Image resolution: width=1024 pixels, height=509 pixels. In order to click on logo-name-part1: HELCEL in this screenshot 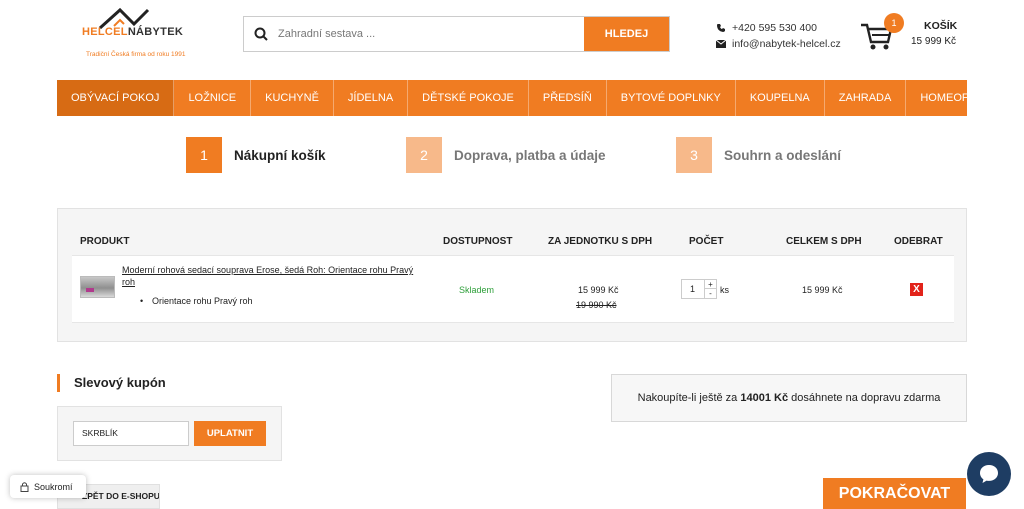, I will do `click(105, 32)`.